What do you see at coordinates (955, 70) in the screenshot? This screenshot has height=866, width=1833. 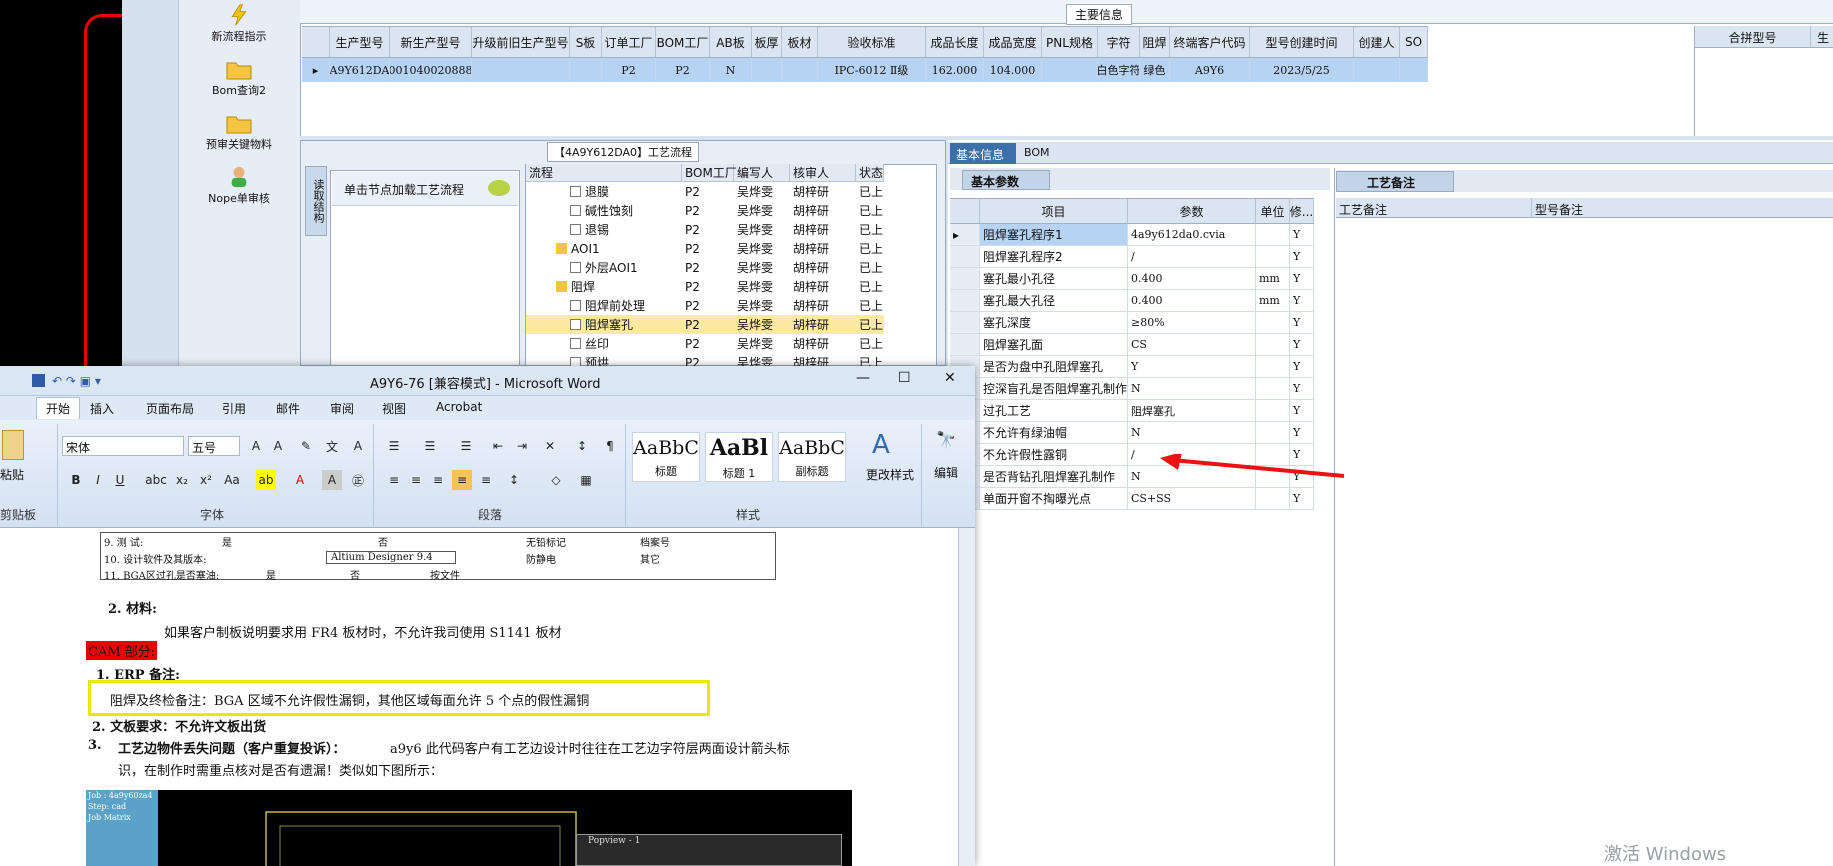 I see `grid-cell-11: 162.000` at bounding box center [955, 70].